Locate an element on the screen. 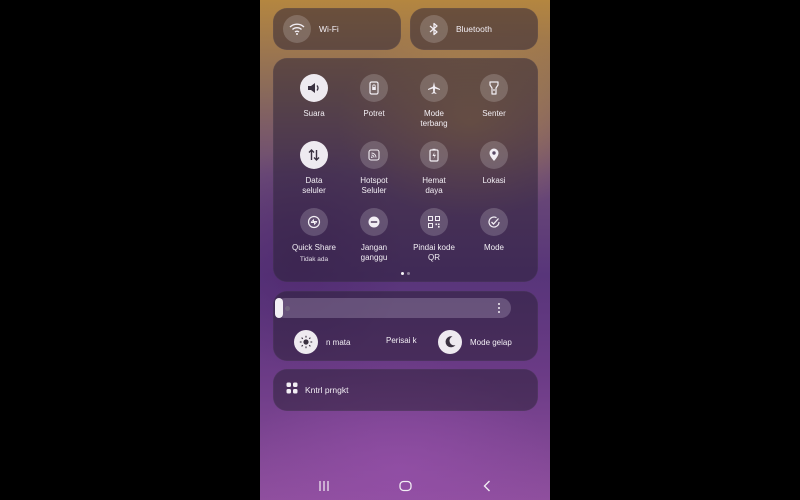 The height and width of the screenshot is (500, 800). back-icon is located at coordinates (487, 488).